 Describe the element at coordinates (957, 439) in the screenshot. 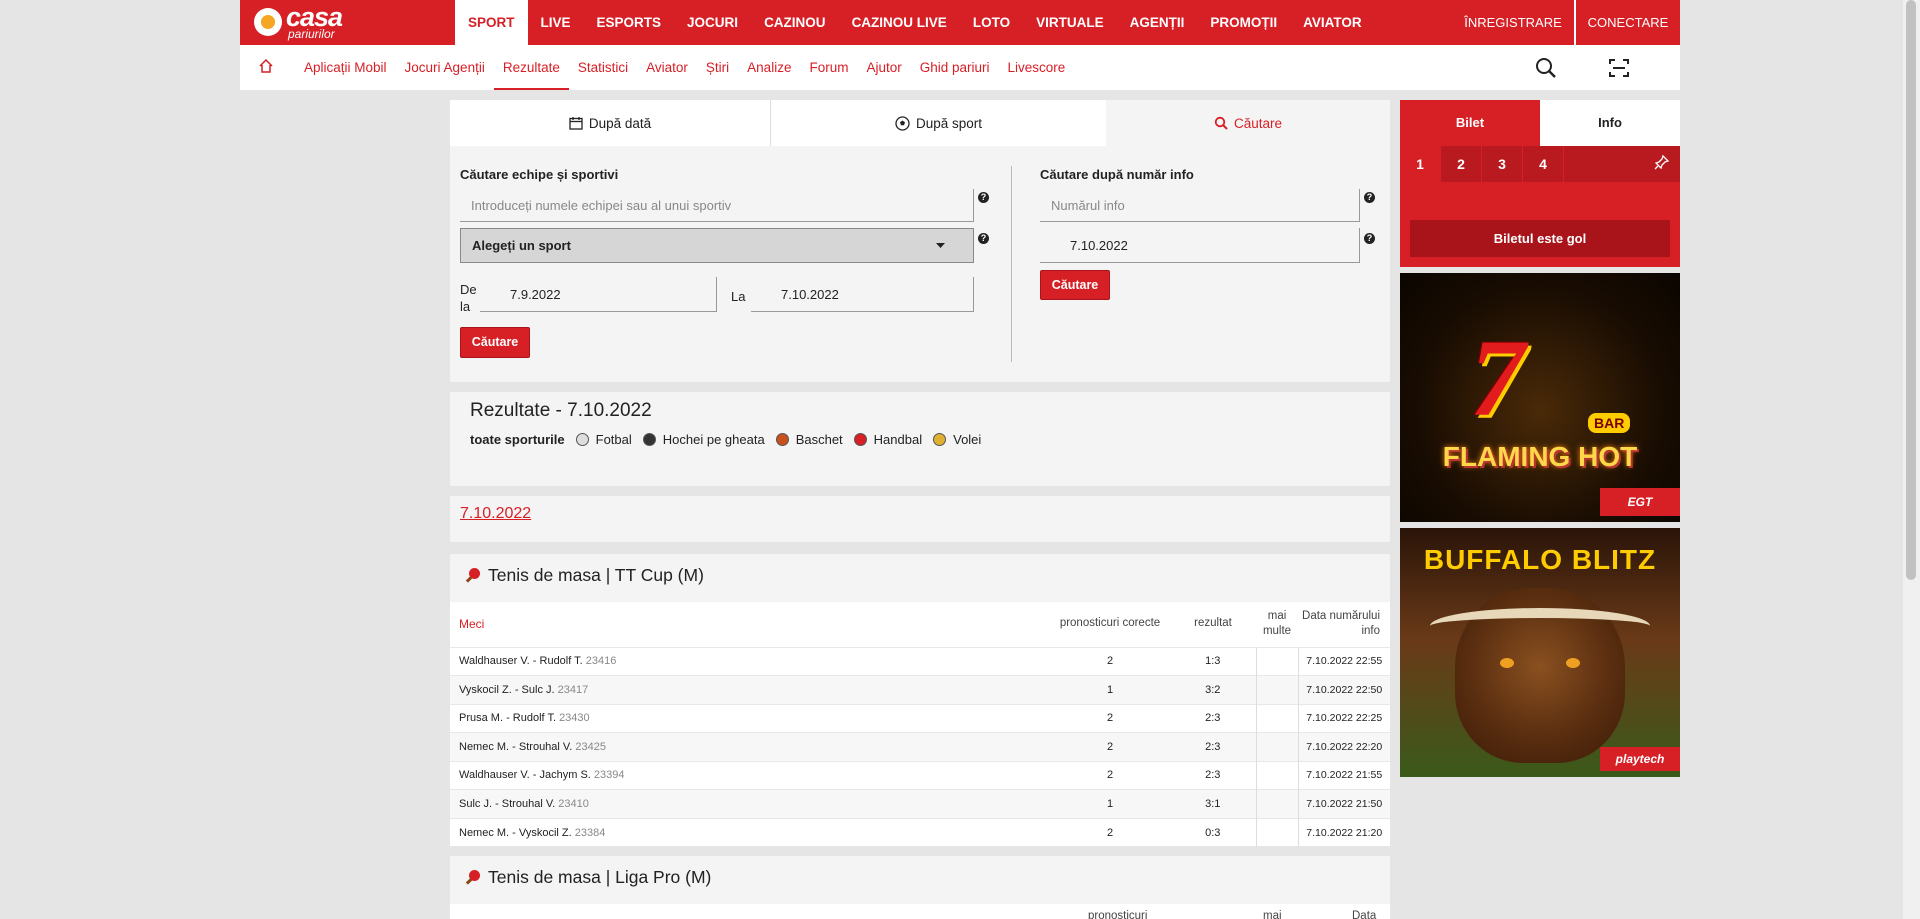

I see `sport-filter-item: Volei` at that location.